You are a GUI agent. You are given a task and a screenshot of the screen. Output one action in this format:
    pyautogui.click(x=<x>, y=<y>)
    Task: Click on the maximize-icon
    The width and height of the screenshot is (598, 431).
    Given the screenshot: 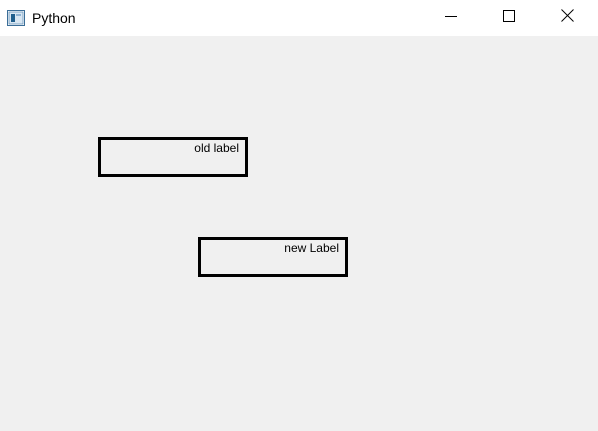 What is the action you would take?
    pyautogui.click(x=509, y=18)
    